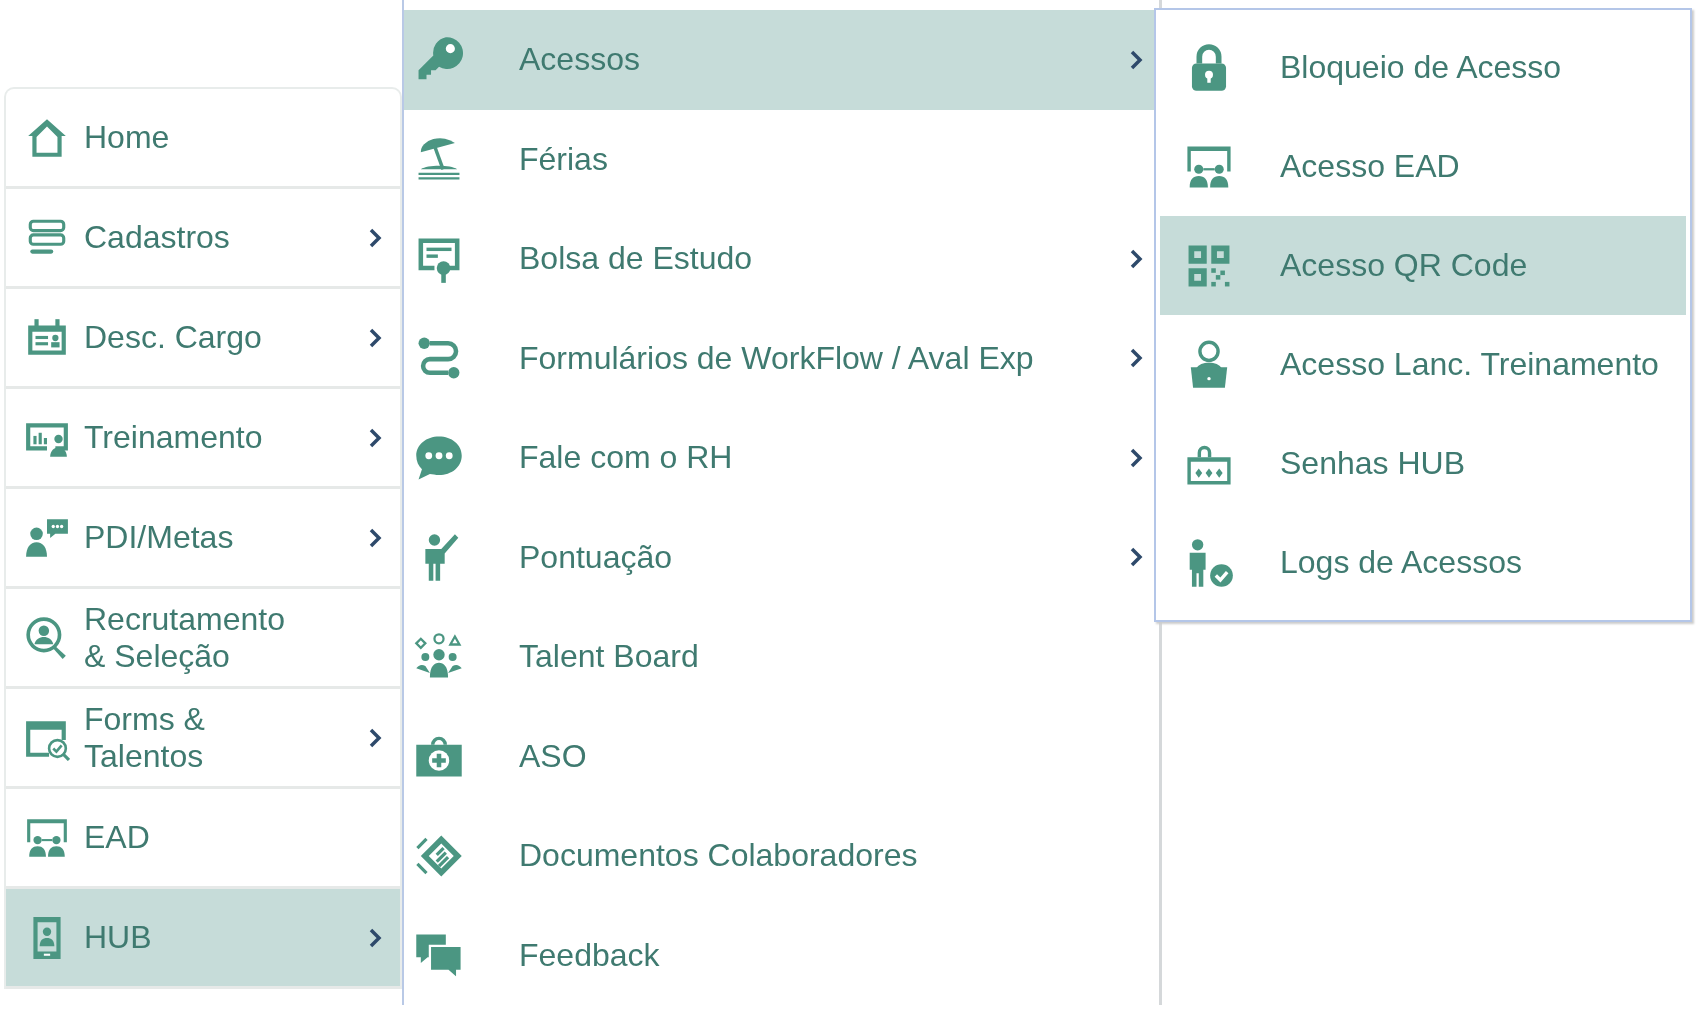  I want to click on menu-item: Treinamento, so click(203, 439).